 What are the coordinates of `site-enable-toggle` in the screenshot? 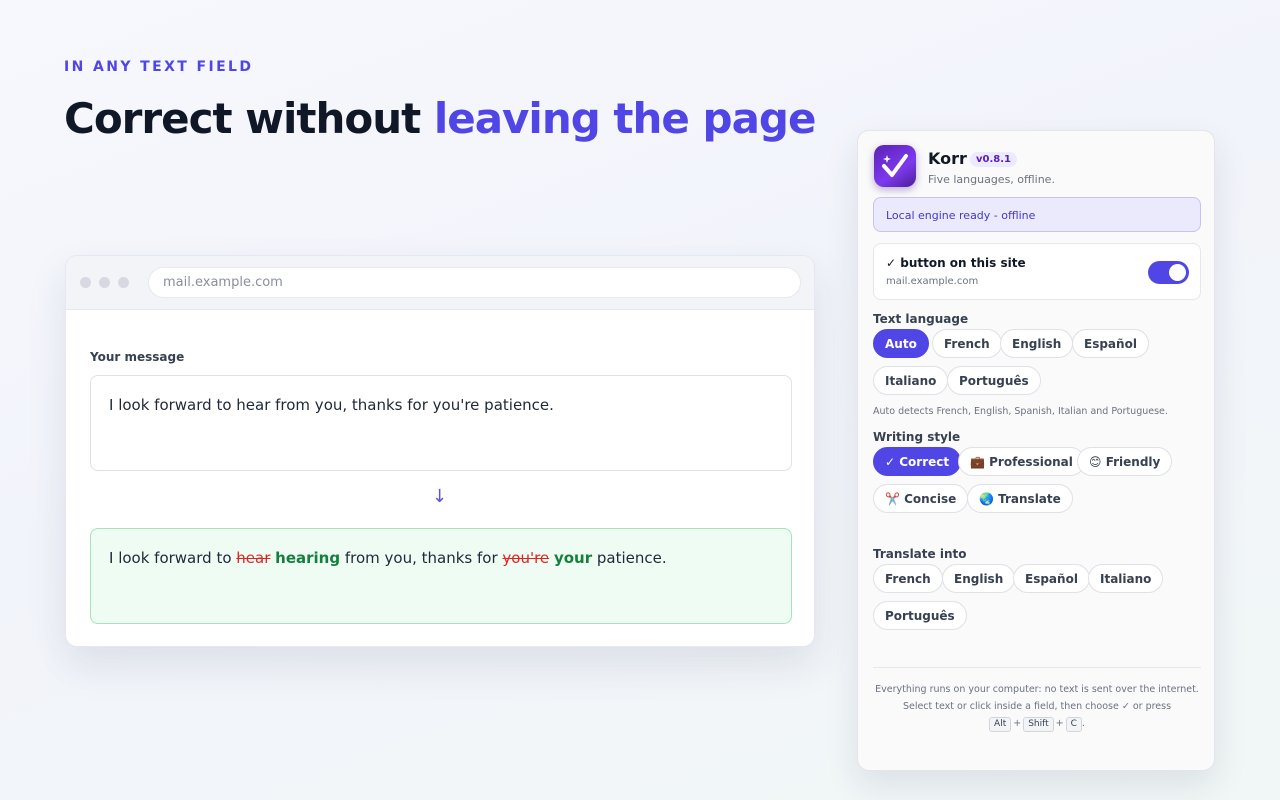 It's located at (1168, 272).